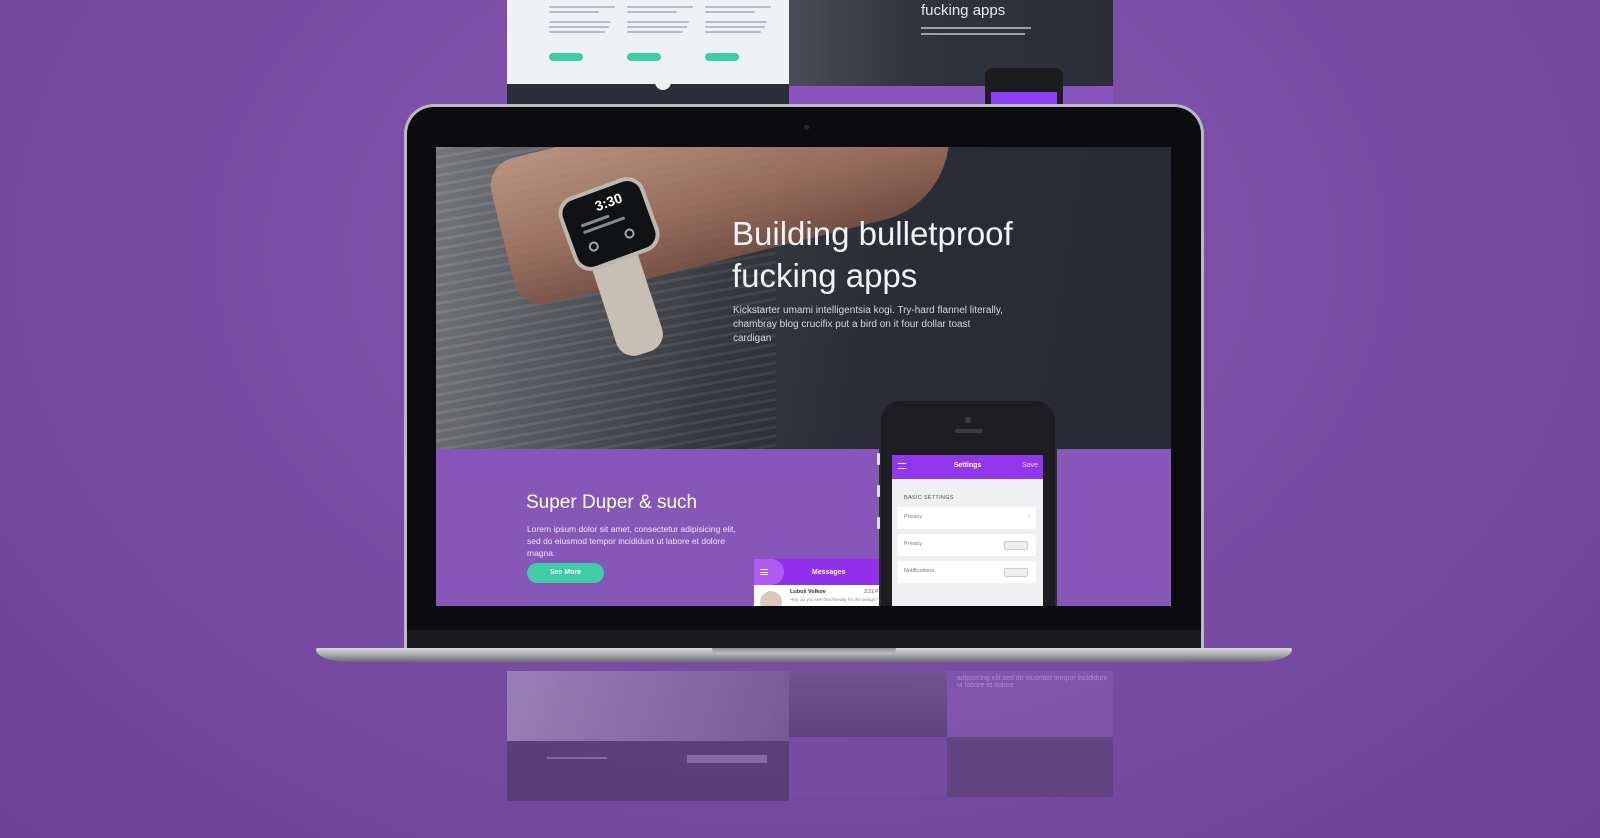  I want to click on phone-app-bar: Settings Save, so click(967, 467).